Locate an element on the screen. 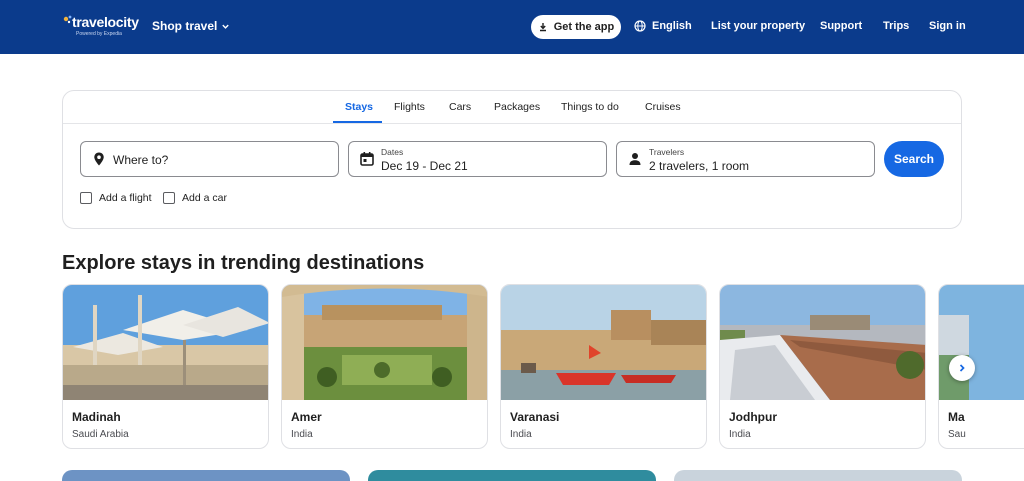 This screenshot has height=481, width=1024. location-pin-icon is located at coordinates (99, 159).